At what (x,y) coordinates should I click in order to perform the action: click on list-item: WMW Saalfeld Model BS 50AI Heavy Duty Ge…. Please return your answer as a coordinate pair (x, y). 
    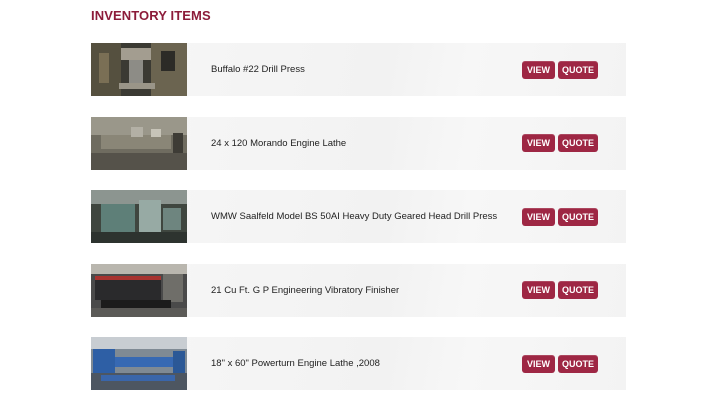
    Looking at the image, I should click on (358, 216).